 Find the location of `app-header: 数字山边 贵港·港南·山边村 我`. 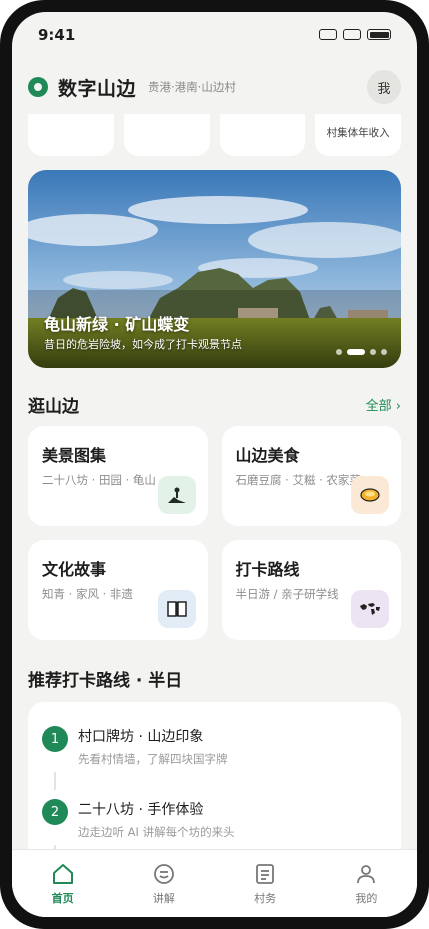

app-header: 数字山边 贵港·港南·山边村 我 is located at coordinates (214, 87).